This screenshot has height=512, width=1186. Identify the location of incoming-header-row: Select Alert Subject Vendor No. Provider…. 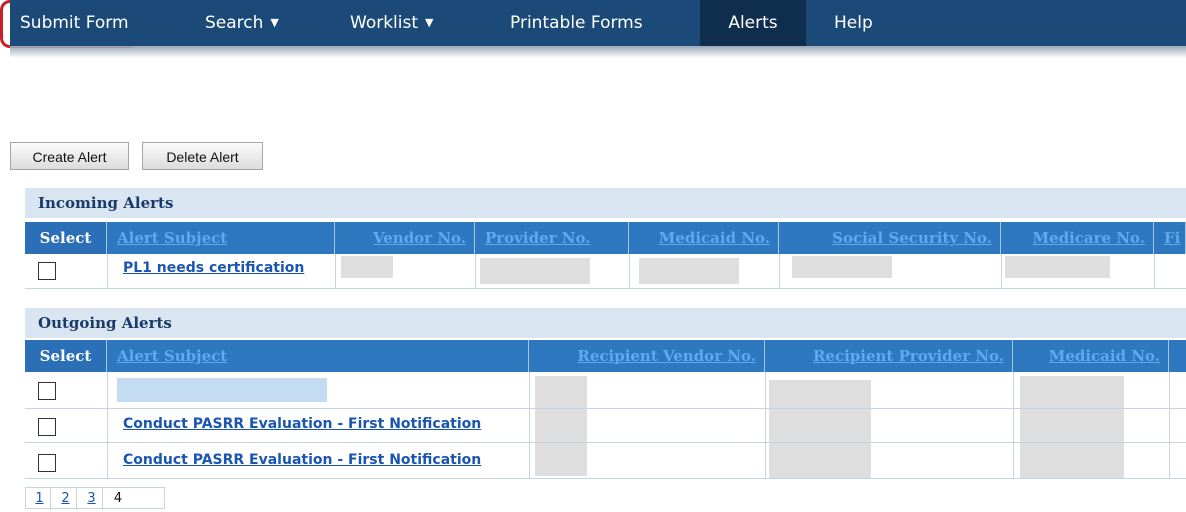
(605, 238).